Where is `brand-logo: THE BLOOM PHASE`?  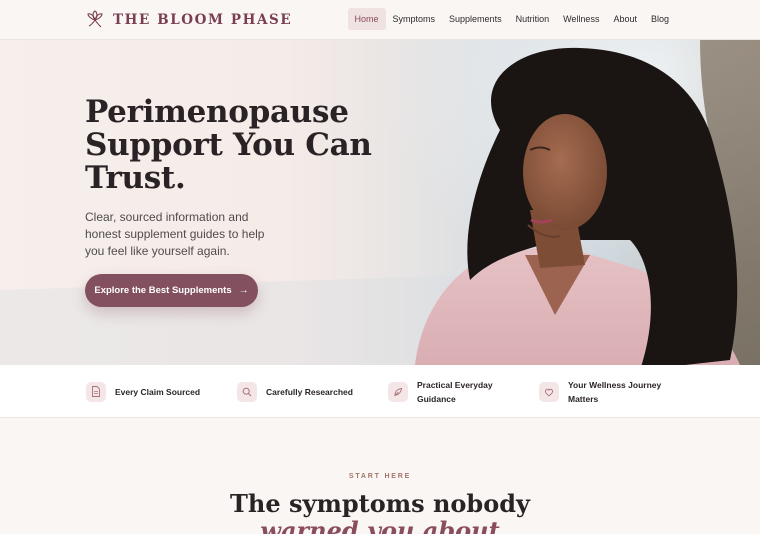 brand-logo: THE BLOOM PHASE is located at coordinates (189, 20).